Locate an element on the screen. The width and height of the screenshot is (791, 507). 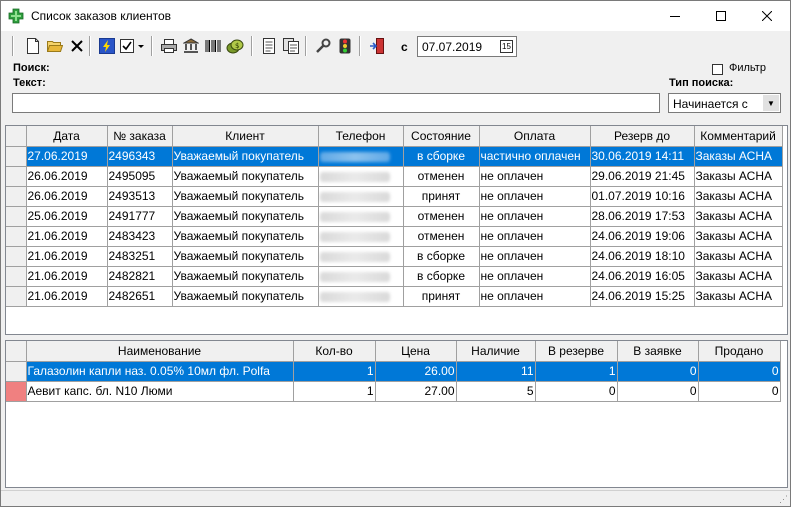
money-button: $ is located at coordinates (235, 46).